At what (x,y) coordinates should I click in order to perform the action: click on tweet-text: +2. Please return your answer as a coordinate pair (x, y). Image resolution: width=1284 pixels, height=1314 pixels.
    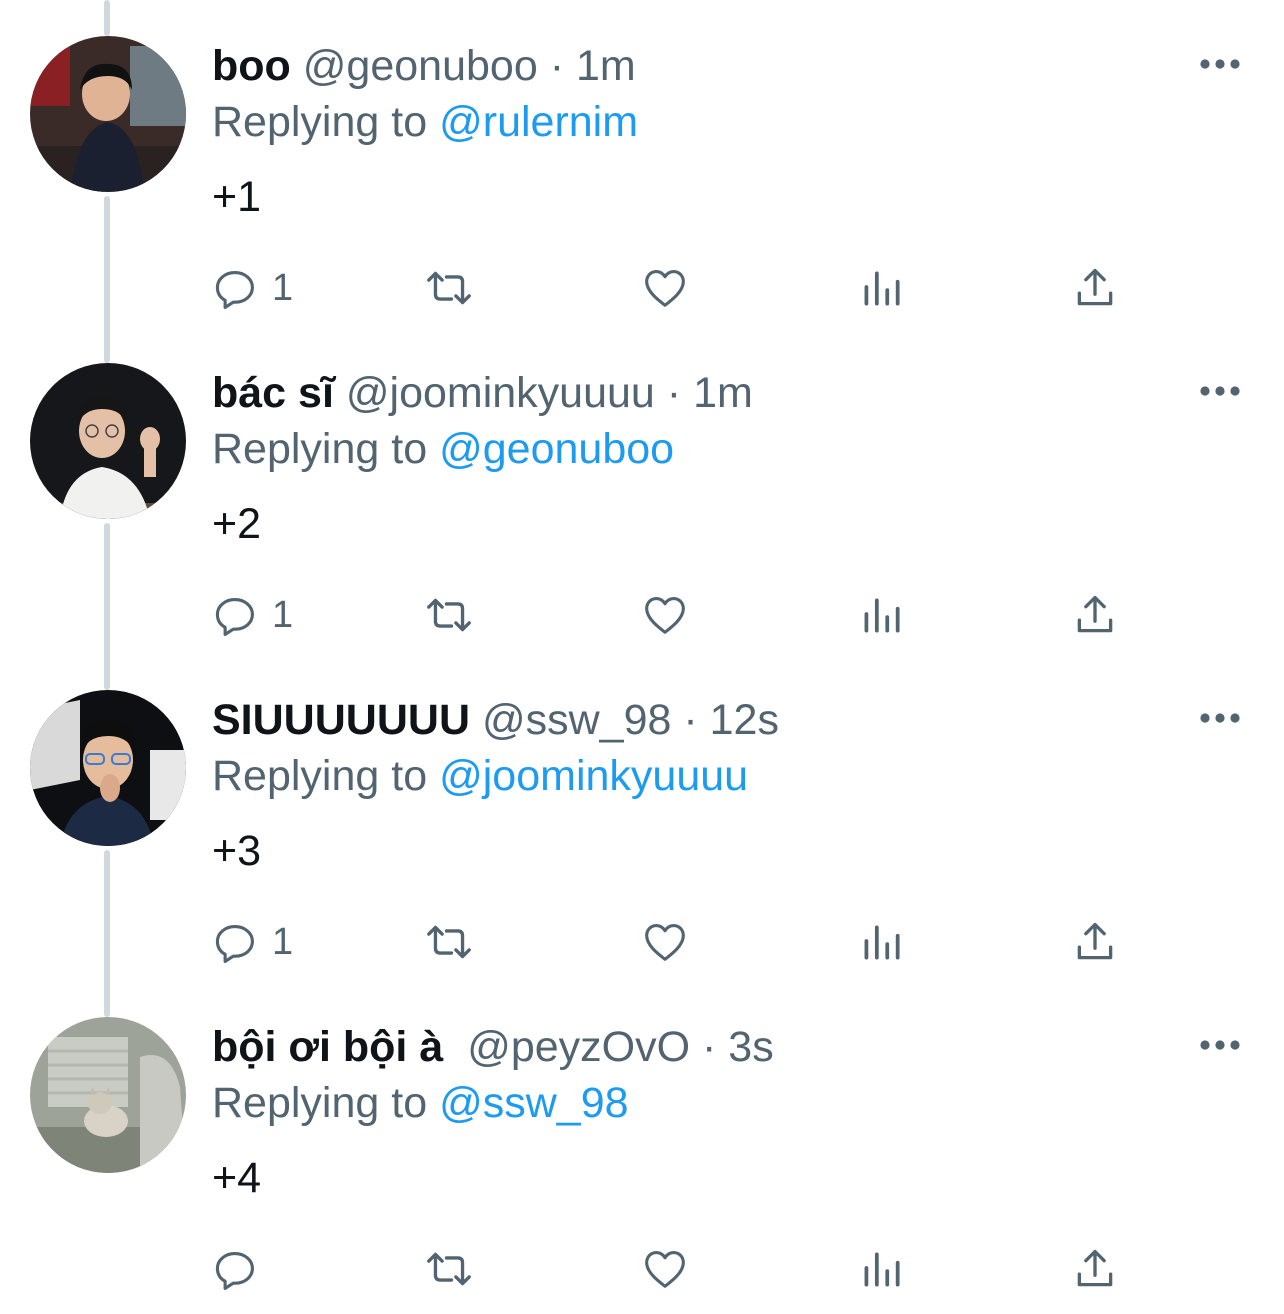
    Looking at the image, I should click on (237, 524).